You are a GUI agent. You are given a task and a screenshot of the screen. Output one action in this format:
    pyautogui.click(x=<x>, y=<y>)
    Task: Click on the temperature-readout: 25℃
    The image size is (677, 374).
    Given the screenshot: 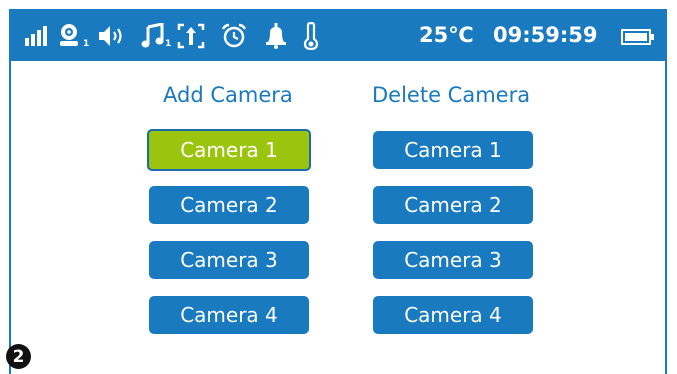 What is the action you would take?
    pyautogui.click(x=446, y=35)
    